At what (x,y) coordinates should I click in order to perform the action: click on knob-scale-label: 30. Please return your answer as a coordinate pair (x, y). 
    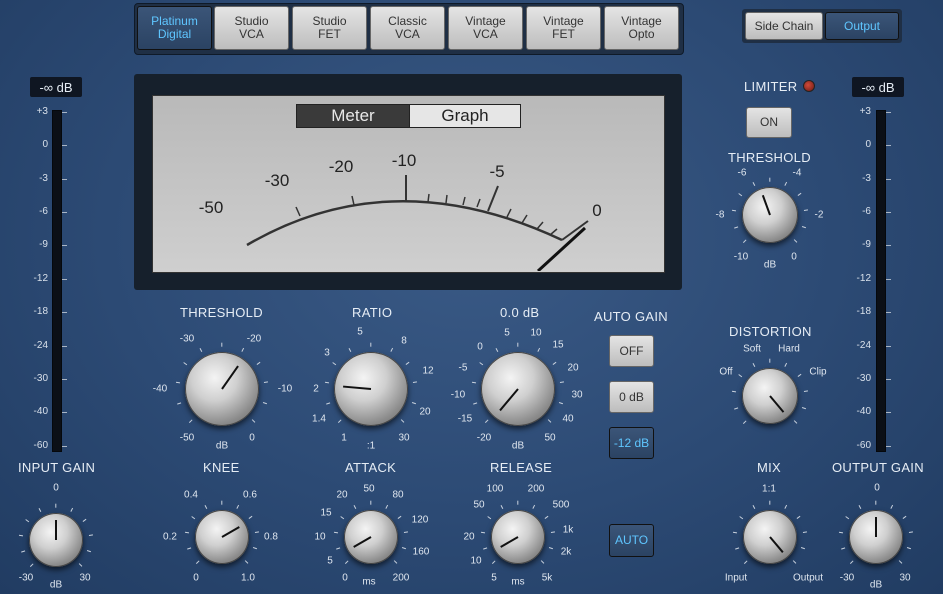
    Looking at the image, I should click on (85, 578).